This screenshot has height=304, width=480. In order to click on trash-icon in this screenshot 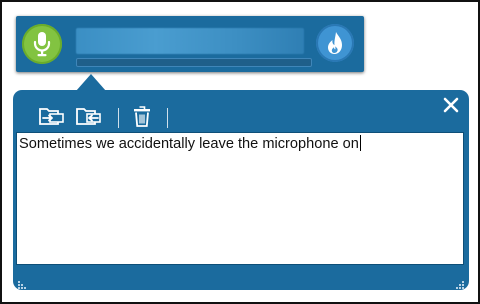, I will do `click(142, 116)`.